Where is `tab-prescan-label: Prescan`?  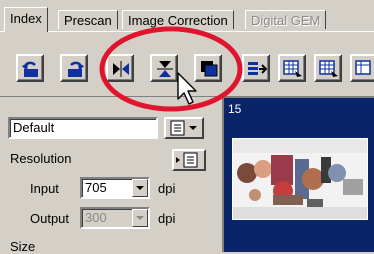
tab-prescan-label: Prescan is located at coordinates (88, 20).